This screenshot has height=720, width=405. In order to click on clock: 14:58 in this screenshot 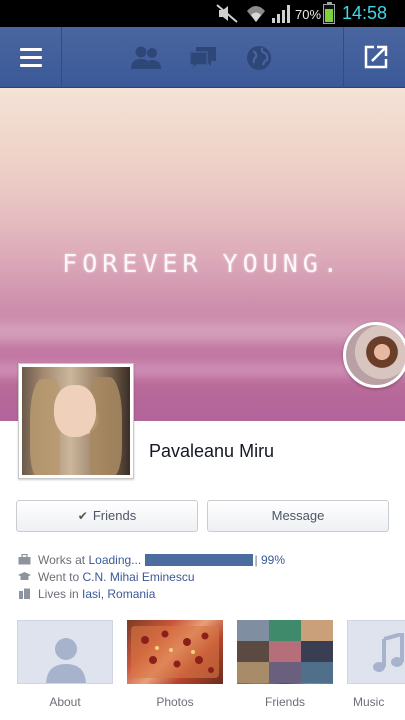, I will do `click(365, 13)`.